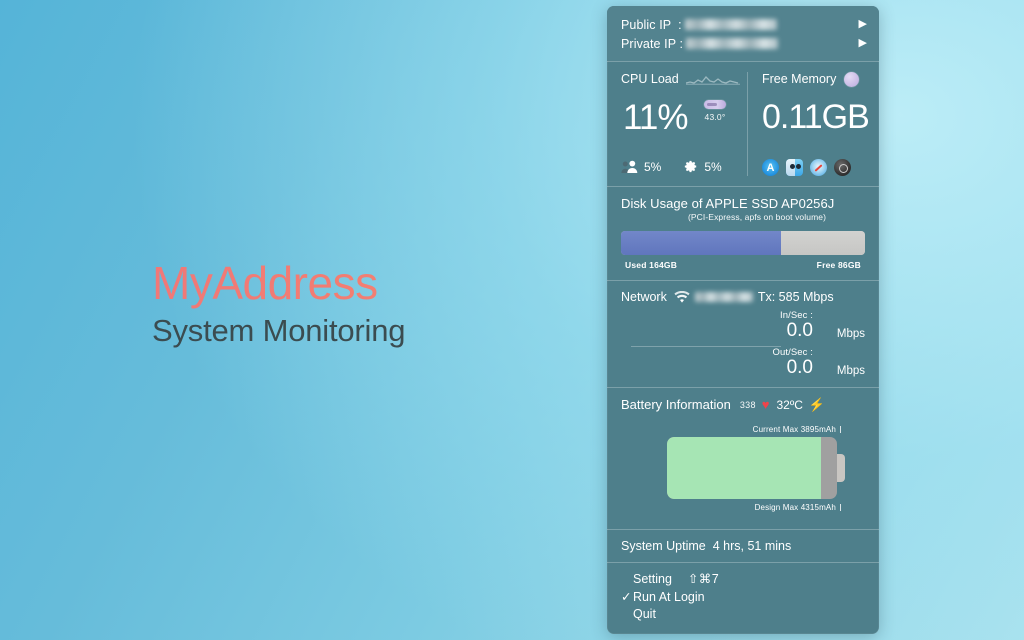 The height and width of the screenshot is (640, 1024). What do you see at coordinates (850, 370) in the screenshot?
I see `network-out-unit: Mbps` at bounding box center [850, 370].